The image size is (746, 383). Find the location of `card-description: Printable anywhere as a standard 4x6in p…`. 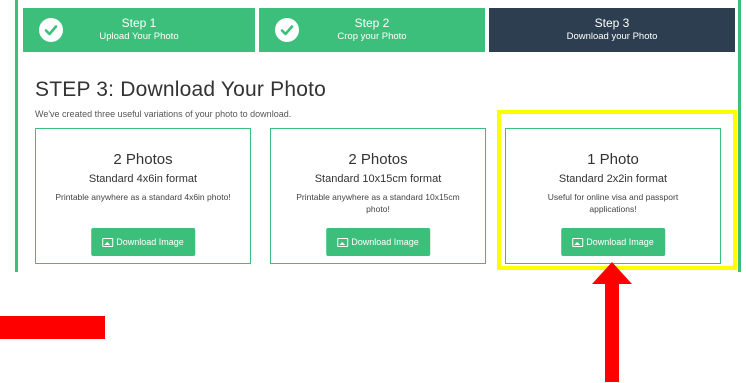

card-description: Printable anywhere as a standard 4x6in p… is located at coordinates (143, 197).